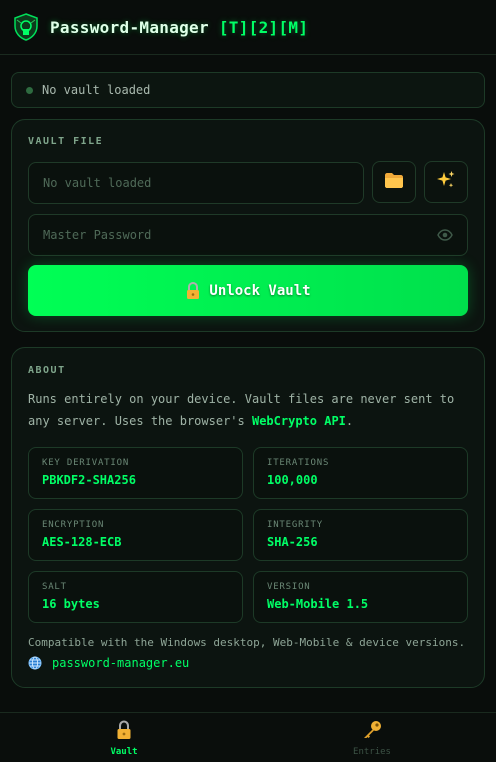  What do you see at coordinates (248, 90) in the screenshot?
I see `vault-status-bar: No vault loaded` at bounding box center [248, 90].